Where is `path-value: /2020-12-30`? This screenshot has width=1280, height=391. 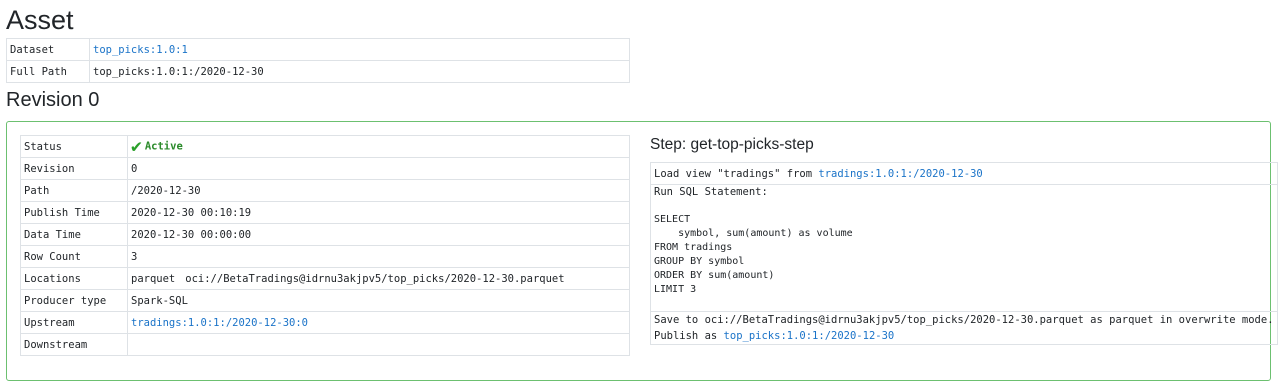
path-value: /2020-12-30 is located at coordinates (378, 190).